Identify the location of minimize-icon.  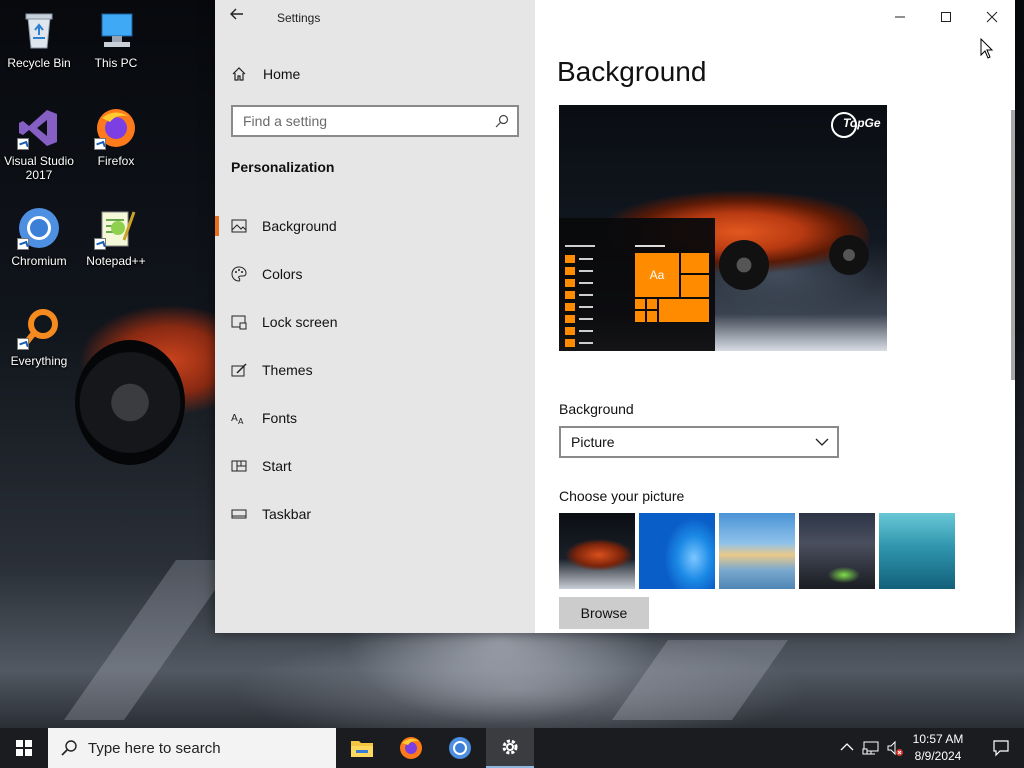
(900, 17).